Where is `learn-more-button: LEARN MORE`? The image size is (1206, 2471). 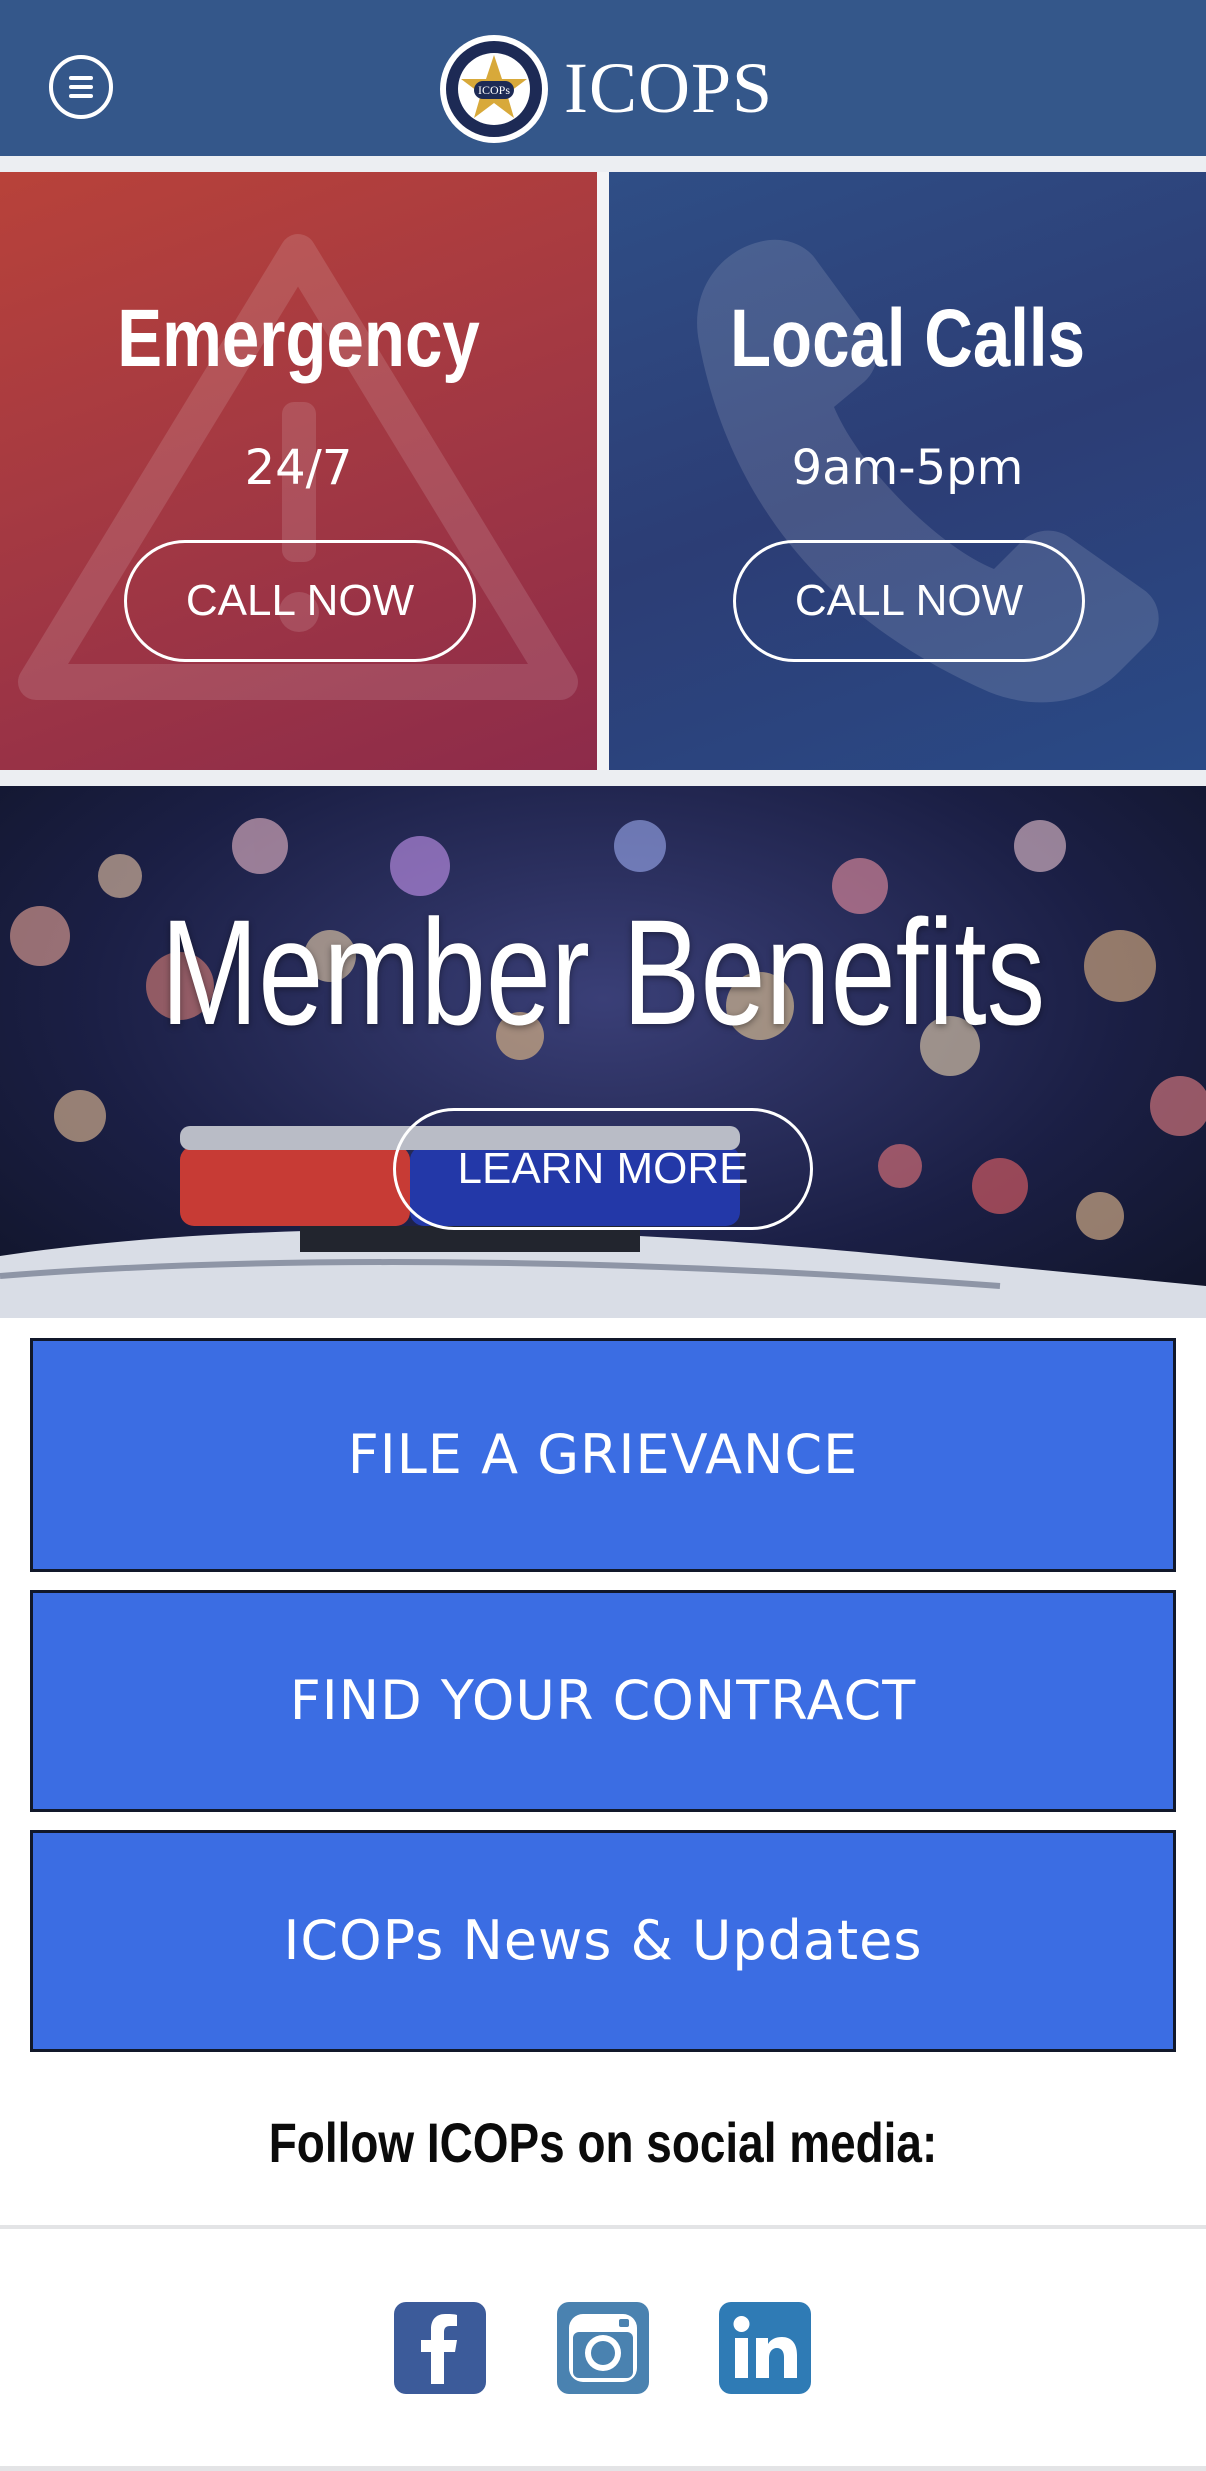 learn-more-button: LEARN MORE is located at coordinates (603, 1169).